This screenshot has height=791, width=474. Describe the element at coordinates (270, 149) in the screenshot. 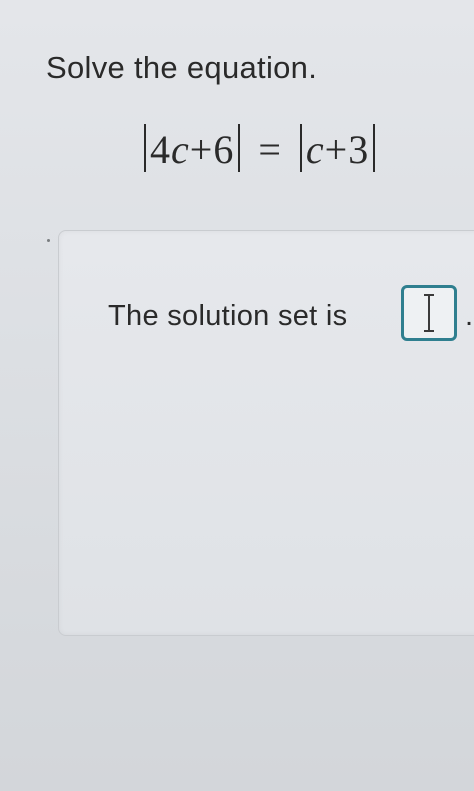

I see `eq-equals: =` at that location.